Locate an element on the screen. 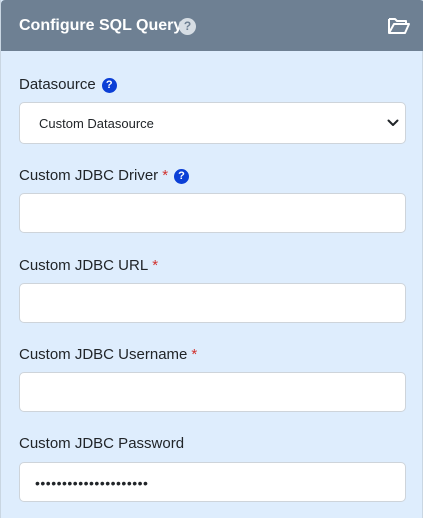  driver-label-row: Custom JDBC Driver *? is located at coordinates (104, 176).